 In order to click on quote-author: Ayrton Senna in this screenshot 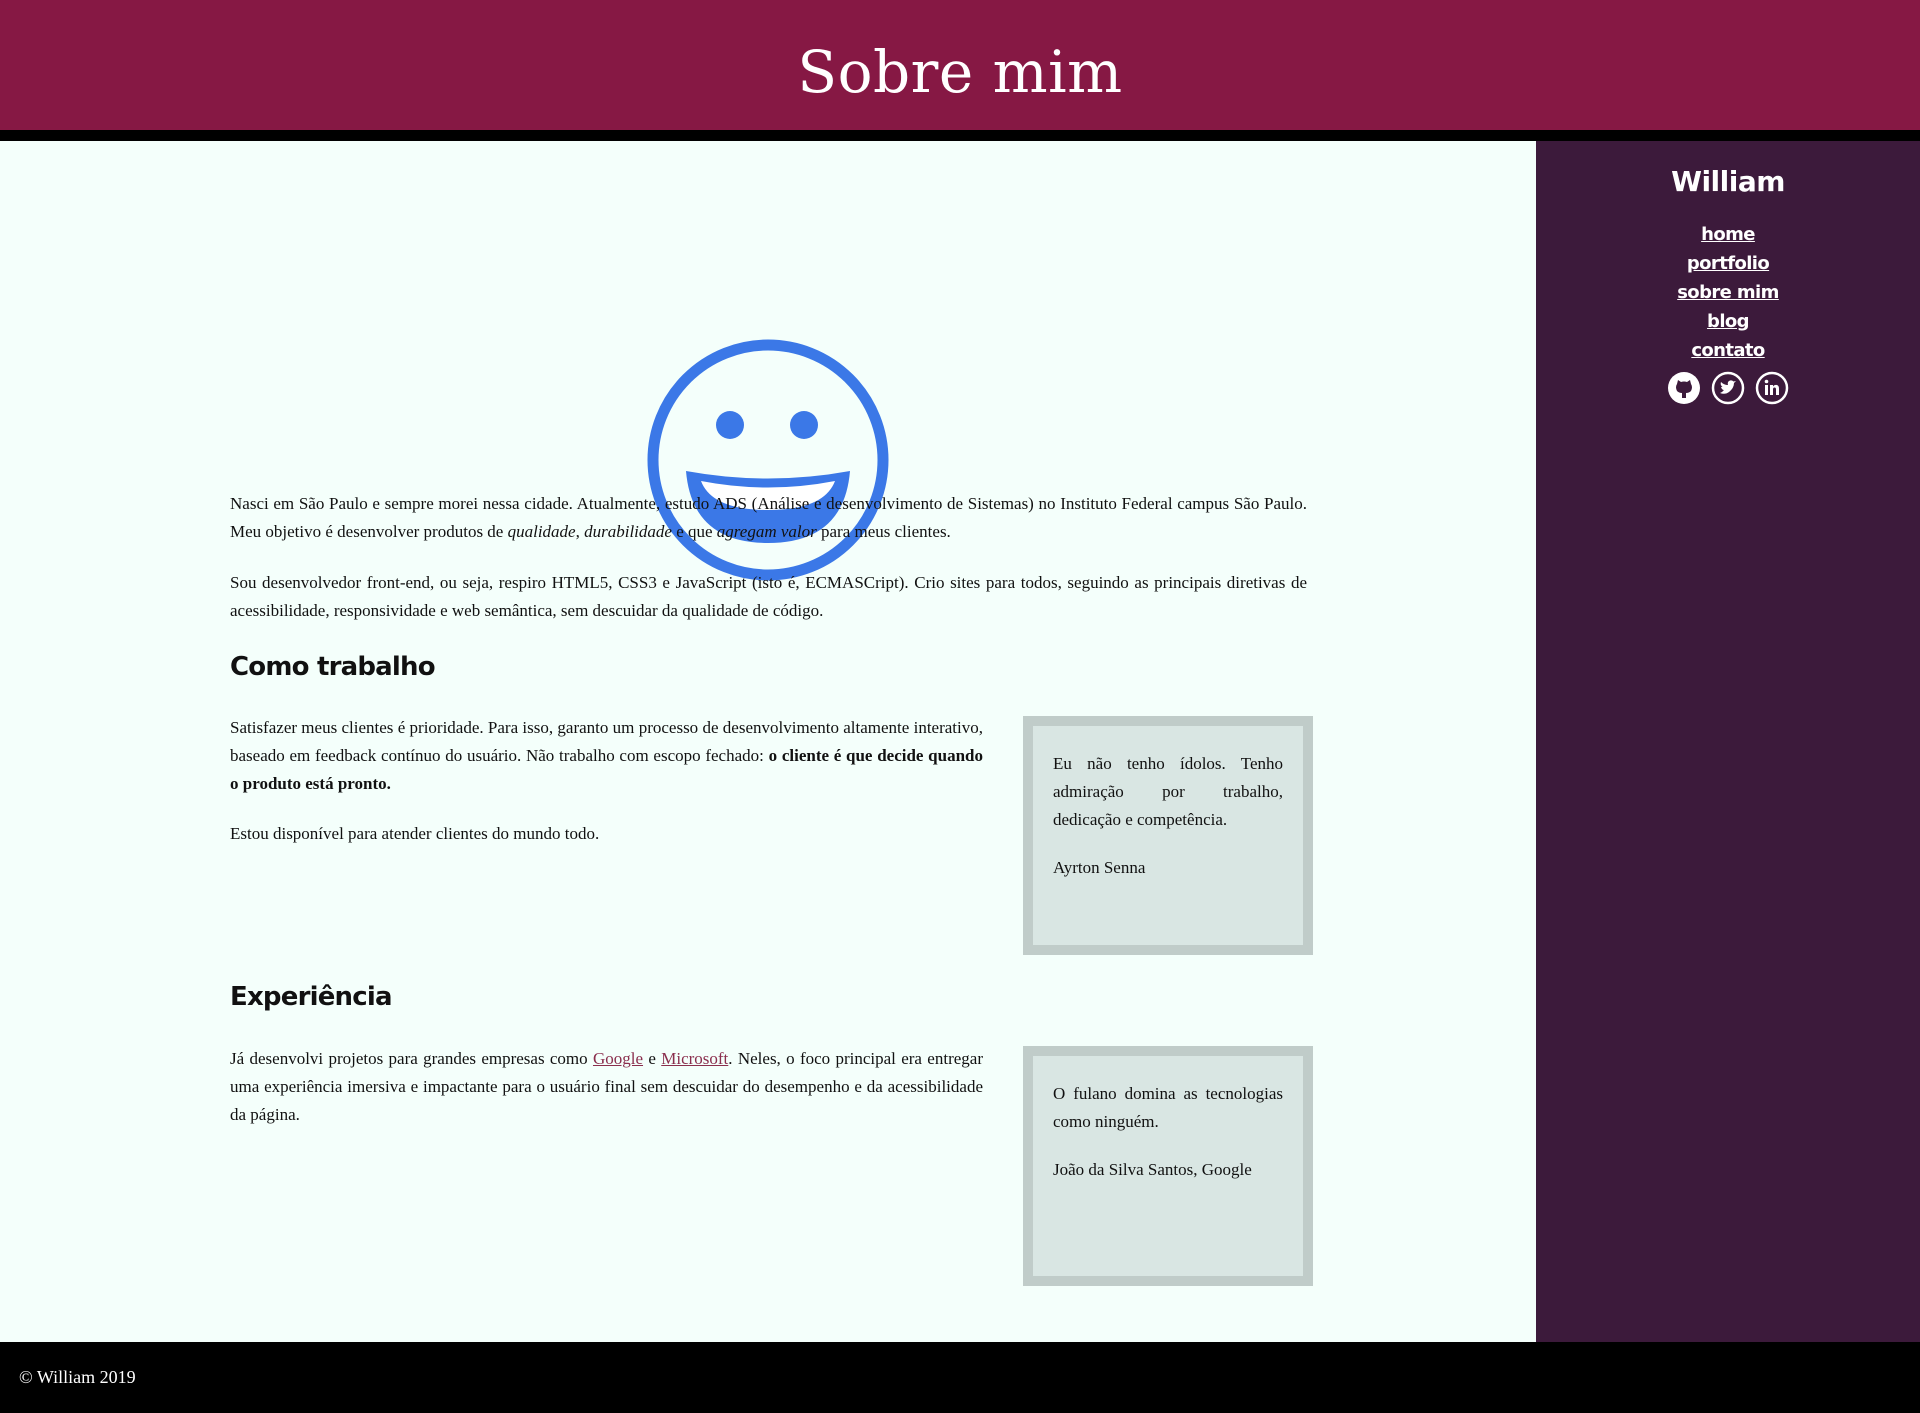, I will do `click(1099, 867)`.